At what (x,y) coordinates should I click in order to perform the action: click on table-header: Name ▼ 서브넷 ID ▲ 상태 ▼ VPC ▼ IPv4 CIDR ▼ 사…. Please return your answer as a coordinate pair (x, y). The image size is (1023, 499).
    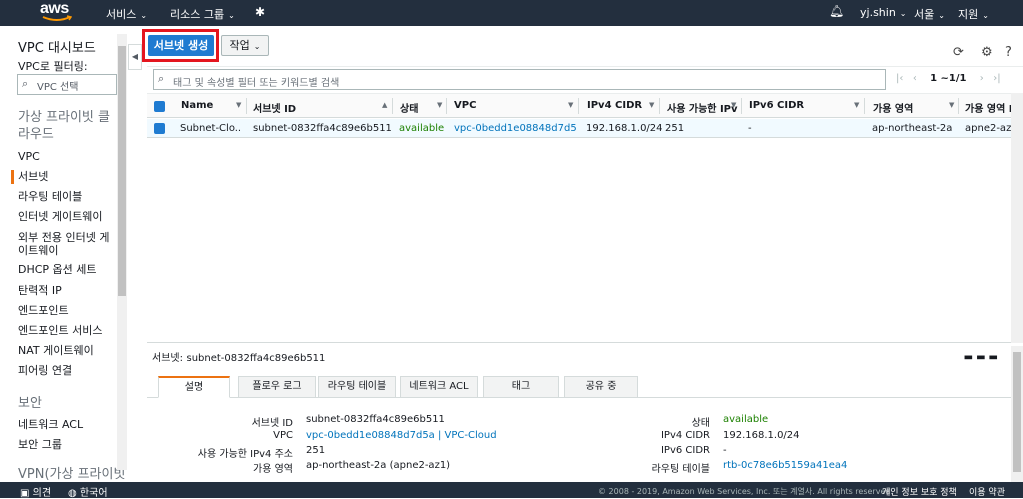
    Looking at the image, I should click on (585, 105).